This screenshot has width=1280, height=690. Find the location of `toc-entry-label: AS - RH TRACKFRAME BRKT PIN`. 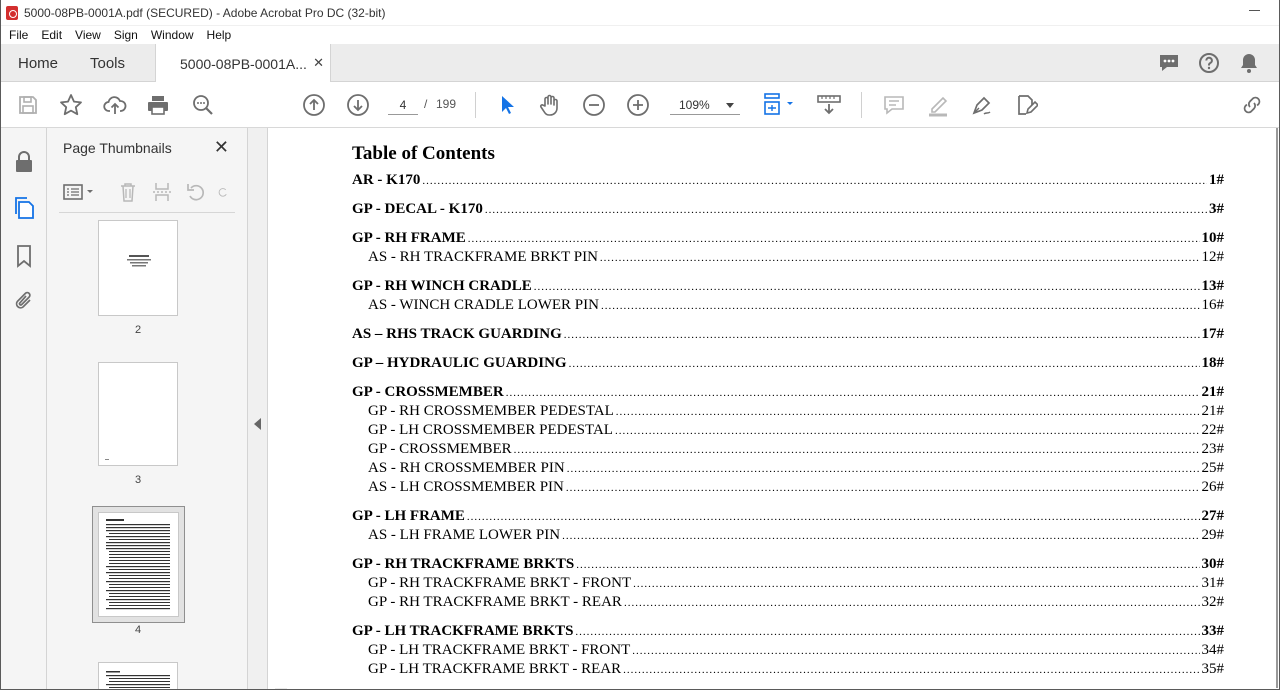

toc-entry-label: AS - RH TRACKFRAME BRKT PIN is located at coordinates (483, 257).